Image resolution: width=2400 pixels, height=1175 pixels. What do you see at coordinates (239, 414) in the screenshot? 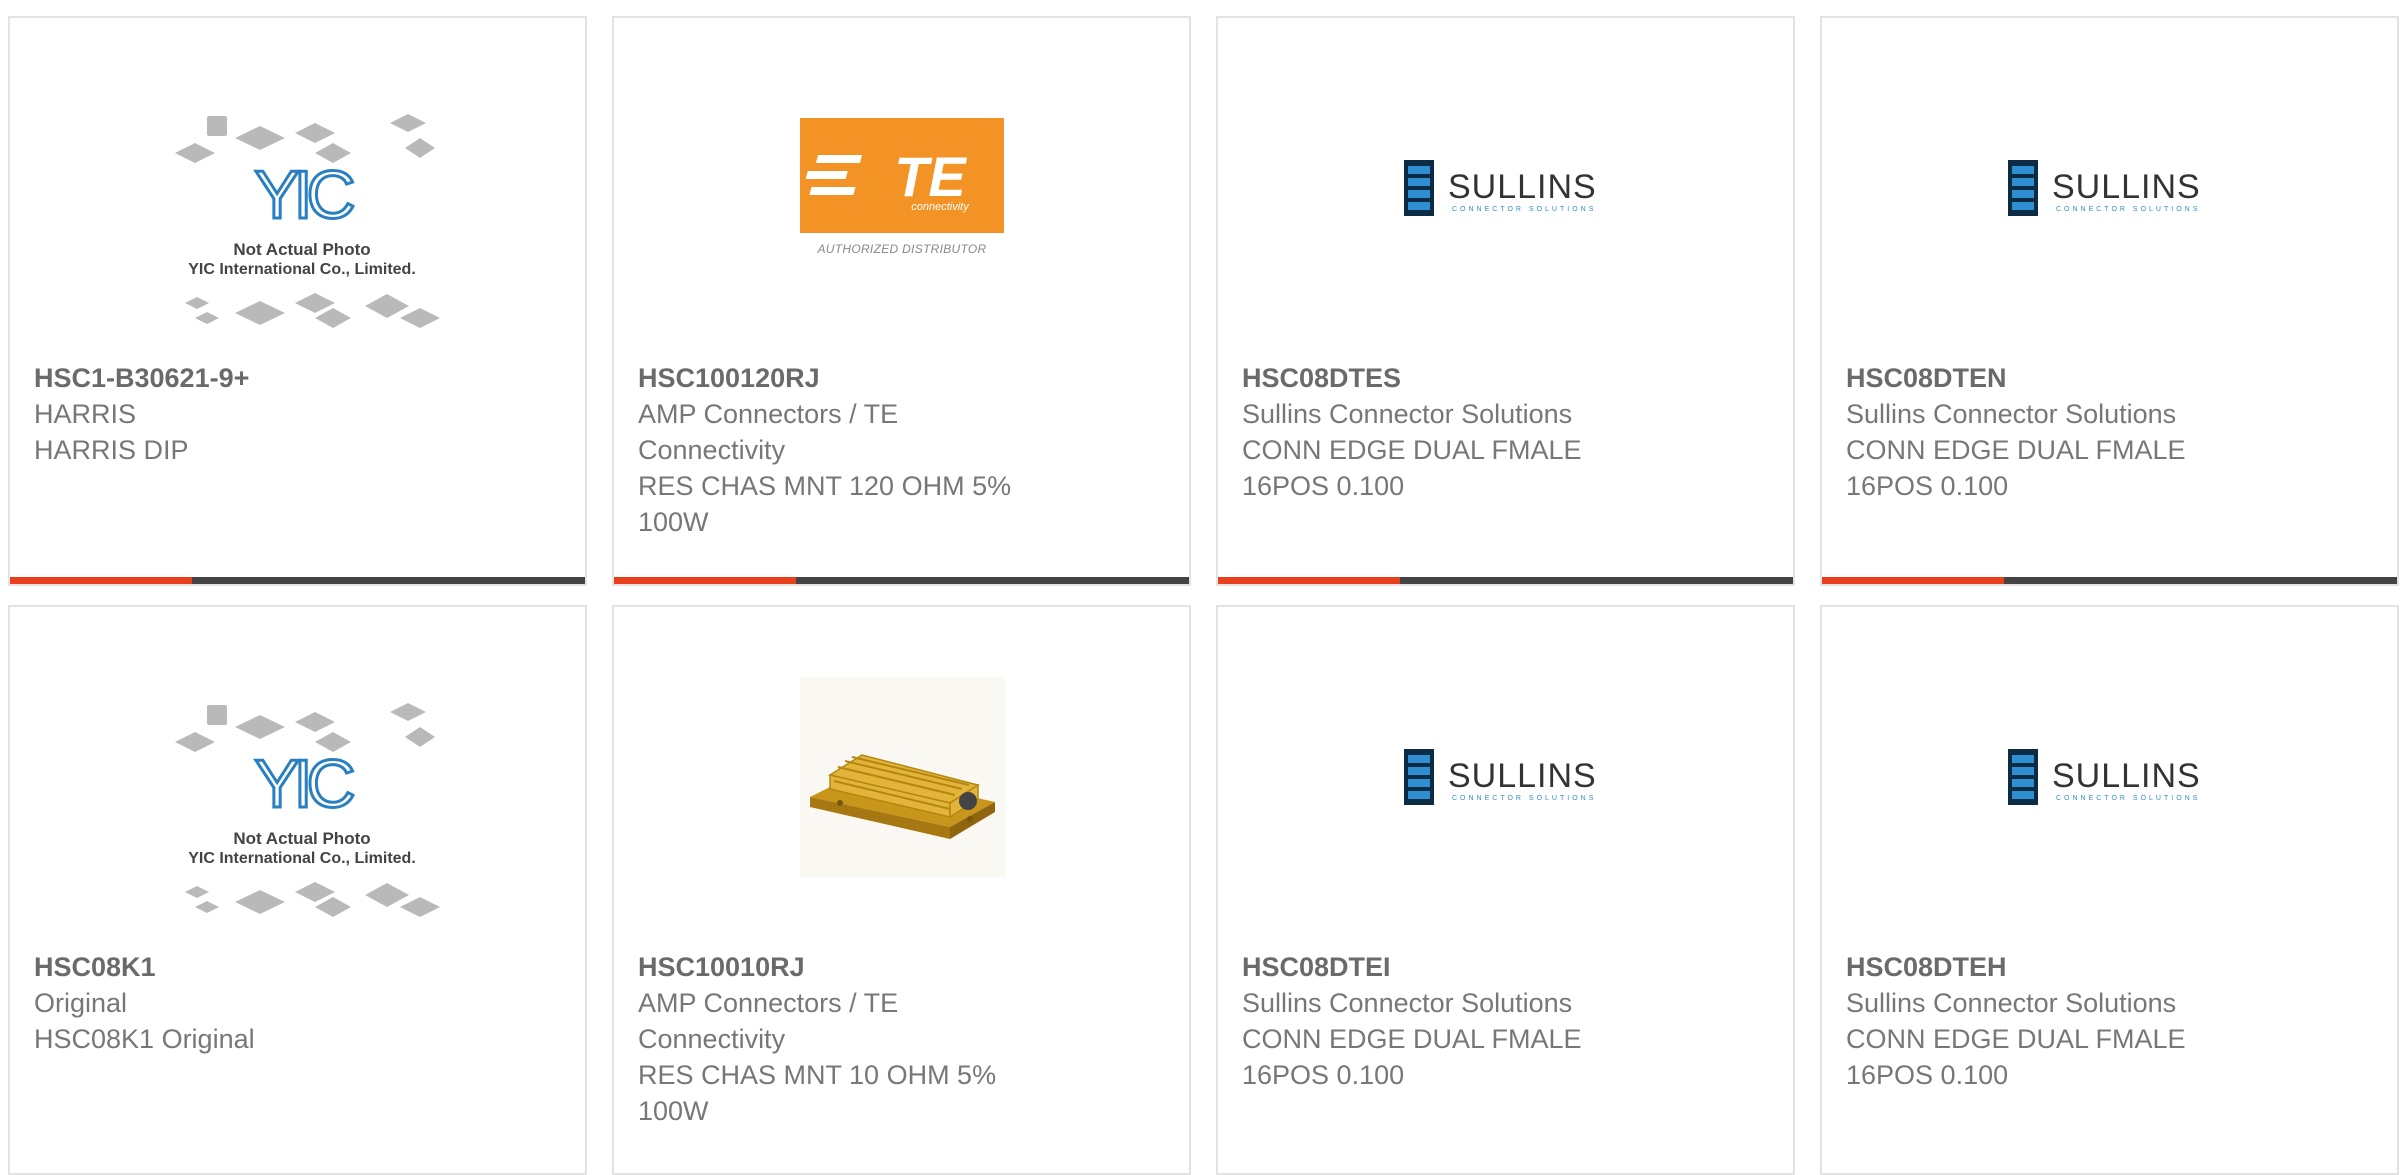
I see `product-info: HSC1-B30621-9+ HARRIS HARRIS DIP` at bounding box center [239, 414].